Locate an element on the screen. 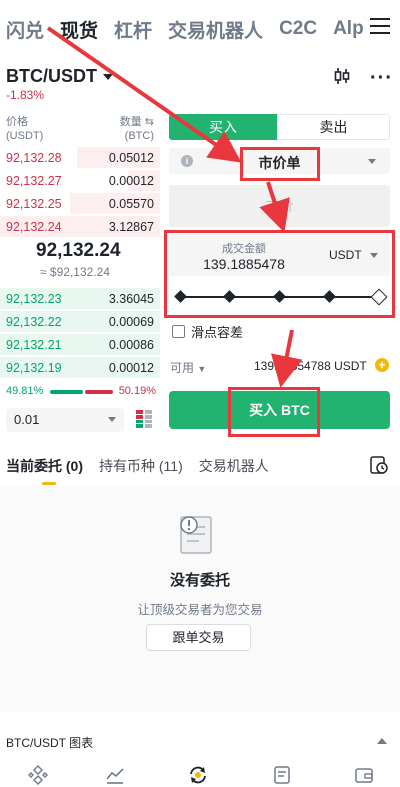  slippage-label: 滑点容差 is located at coordinates (217, 332).